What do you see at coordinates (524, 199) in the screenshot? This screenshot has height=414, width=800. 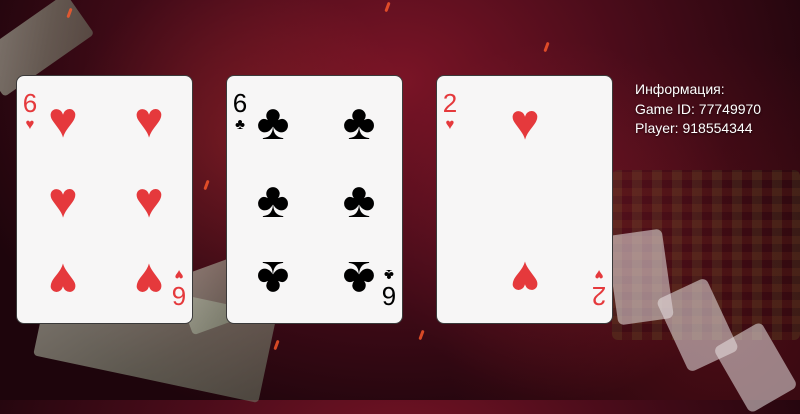 I see `playing-card-3: 2 ♥ ♥ ♥ 2 ♥` at bounding box center [524, 199].